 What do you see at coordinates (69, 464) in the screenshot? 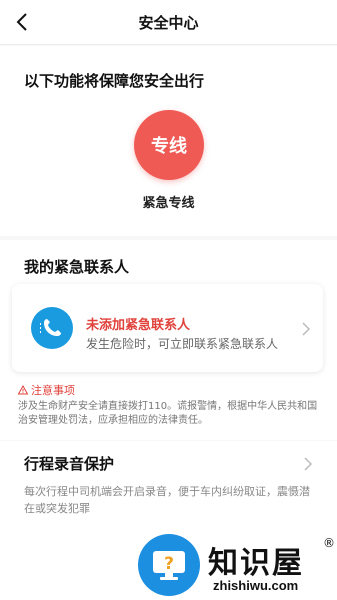
I see `recording-title: 行程录音保护` at bounding box center [69, 464].